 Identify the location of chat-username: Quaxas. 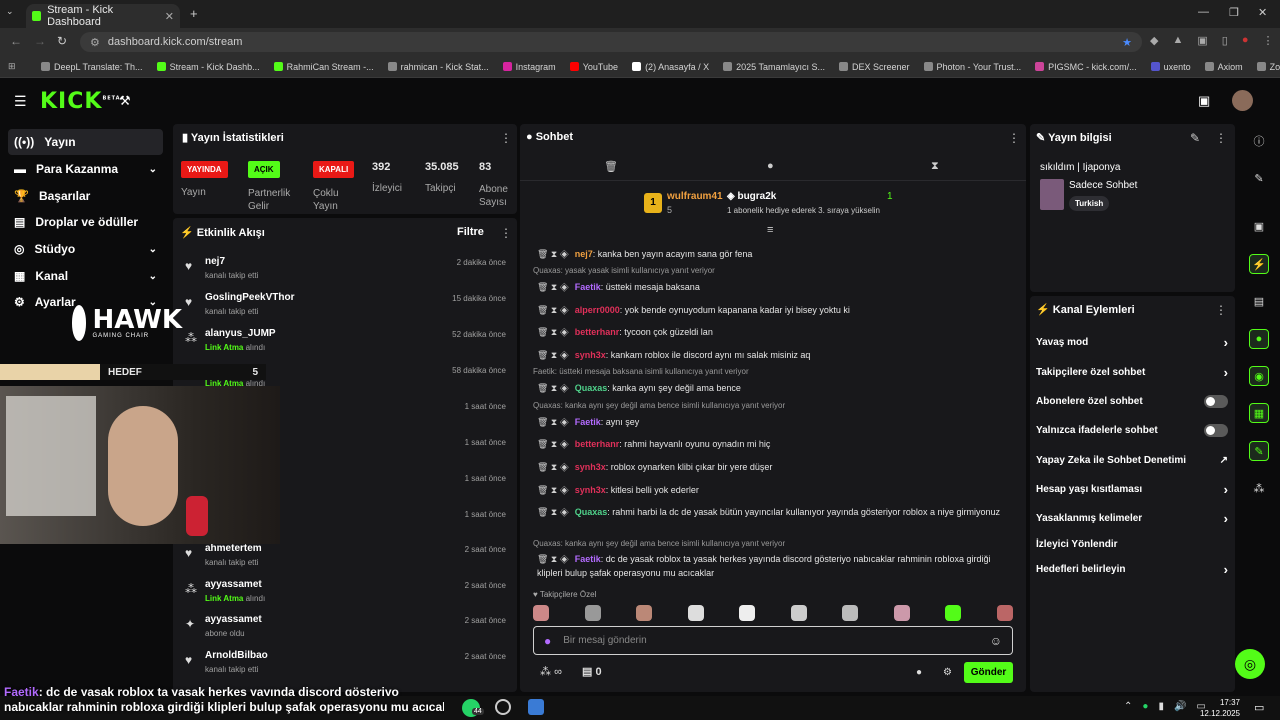
(591, 388).